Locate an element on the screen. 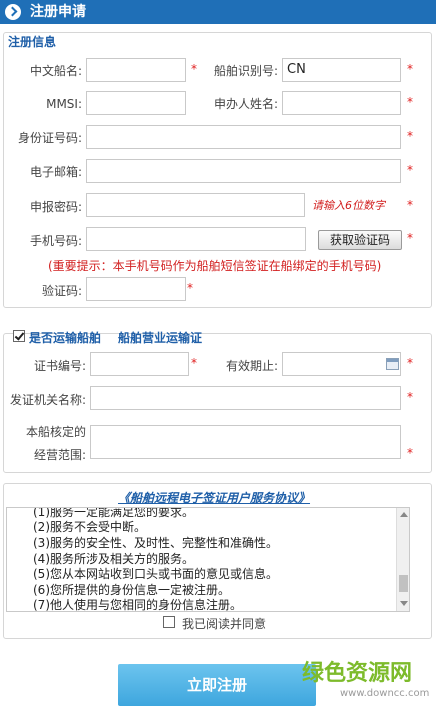 This screenshot has width=436, height=710. agreement-line: (7)他人使用与您相同的身份信息注册。 is located at coordinates (137, 605).